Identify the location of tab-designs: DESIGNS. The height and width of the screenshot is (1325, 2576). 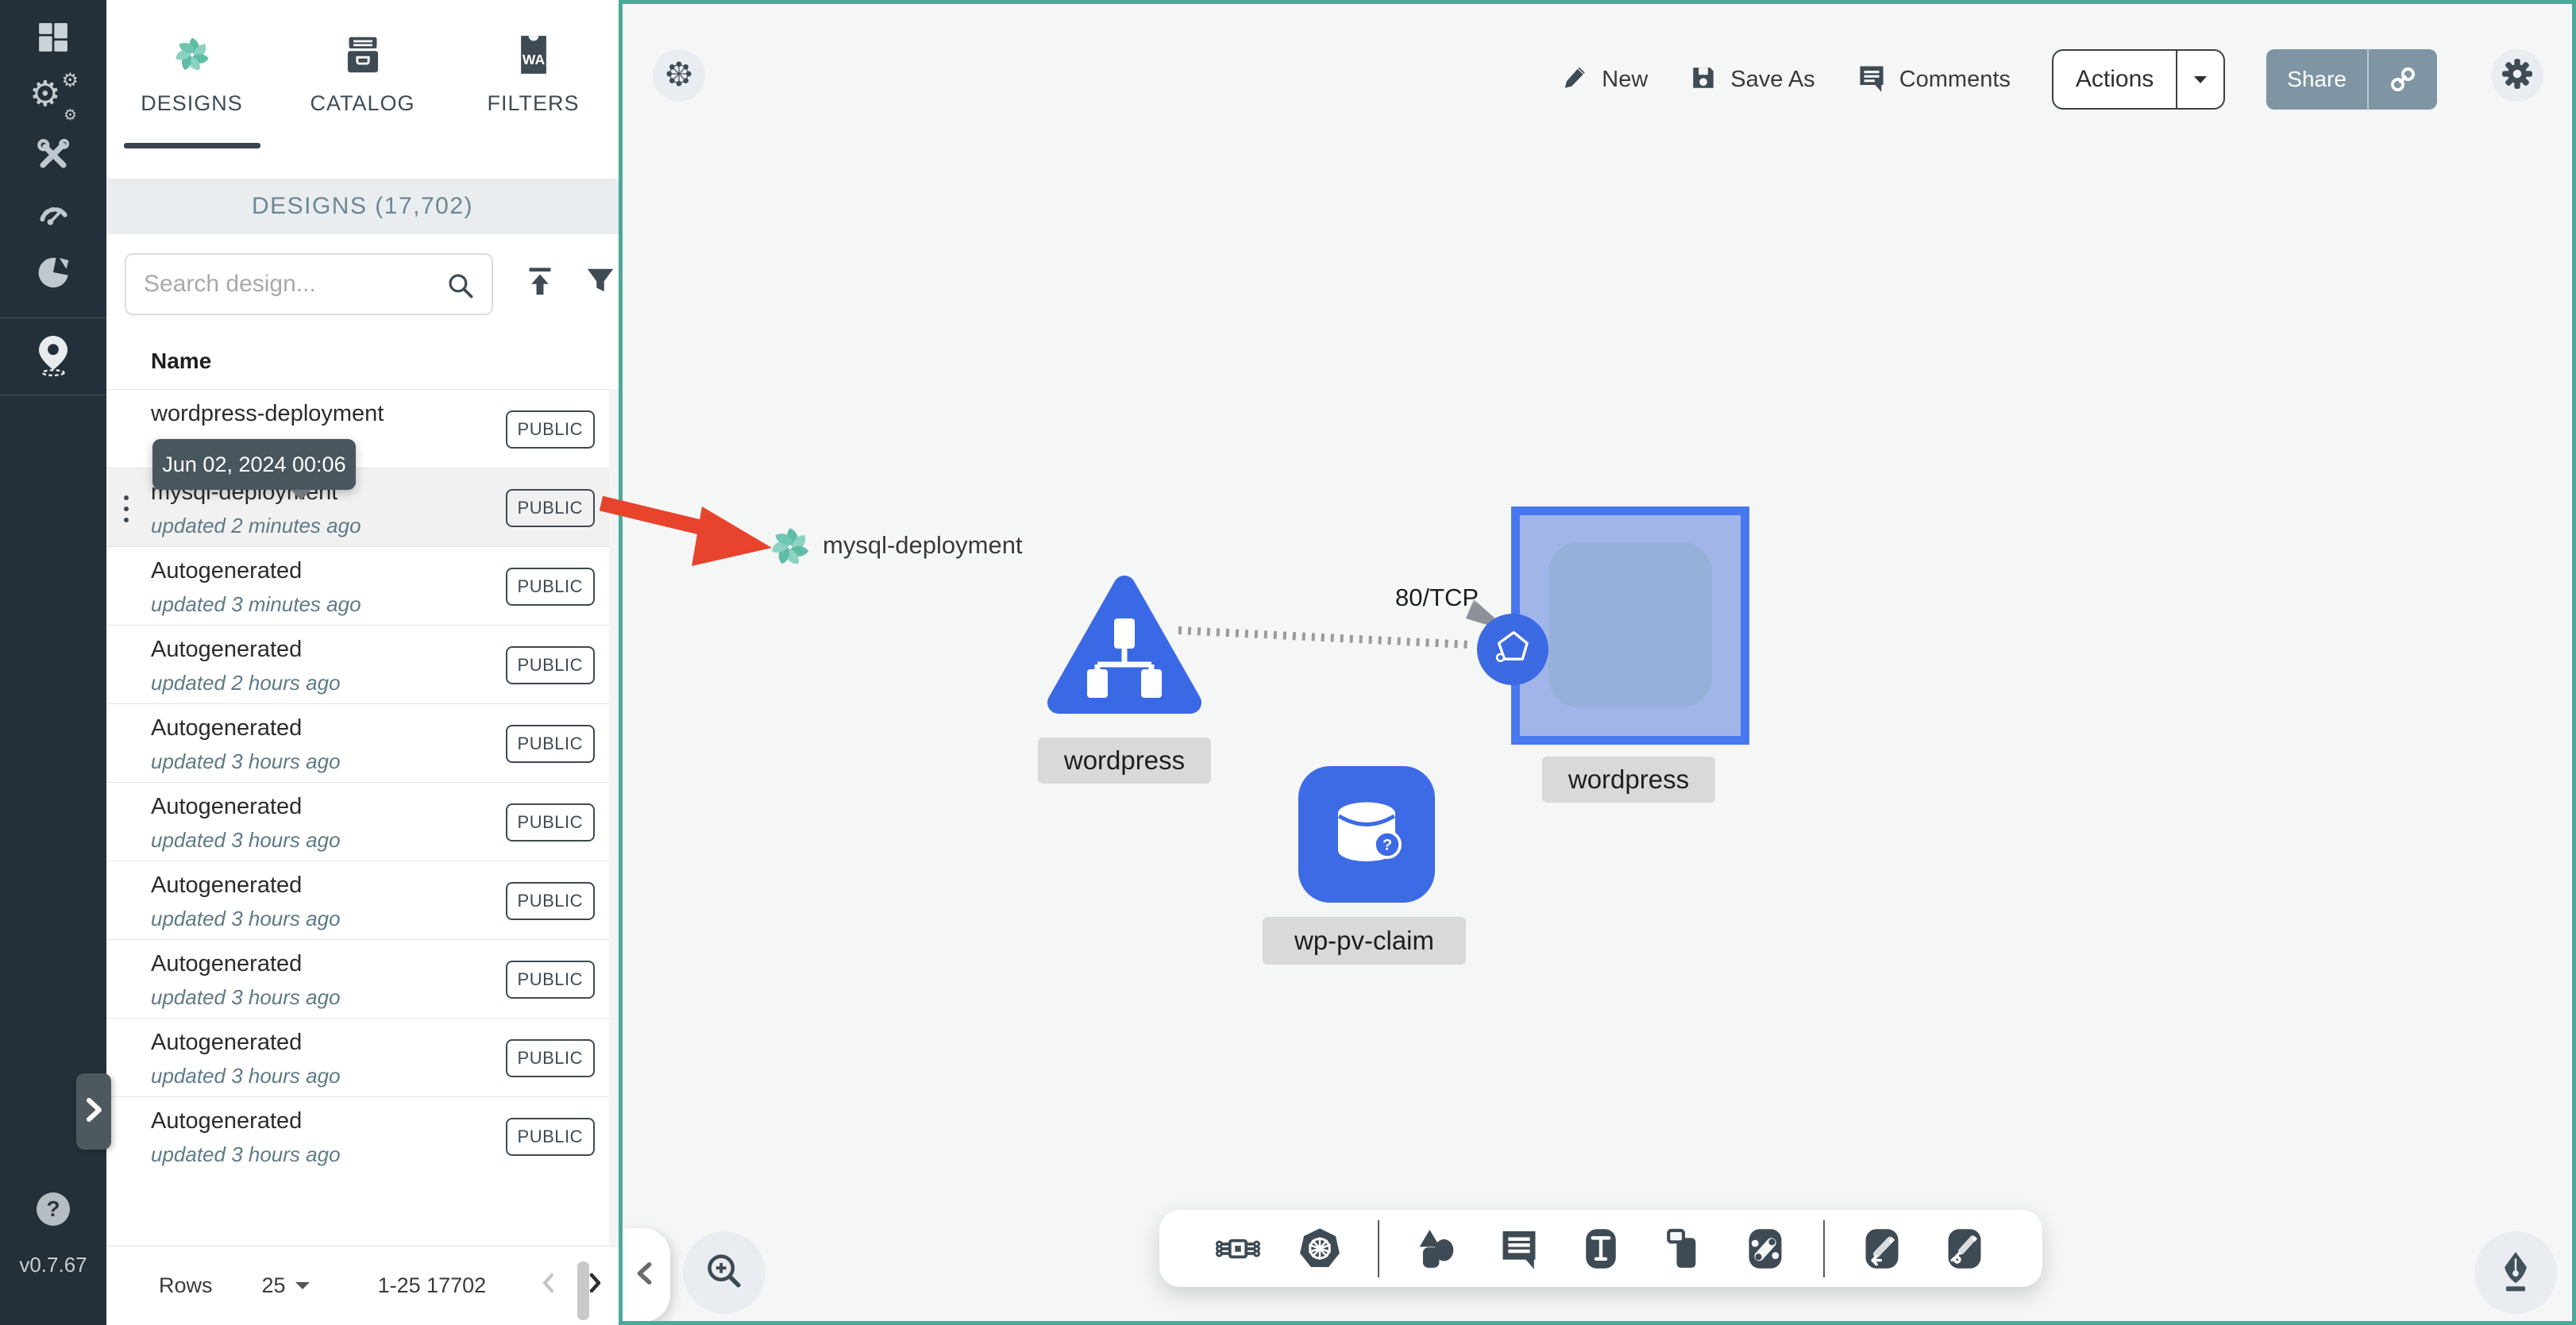
(191, 90).